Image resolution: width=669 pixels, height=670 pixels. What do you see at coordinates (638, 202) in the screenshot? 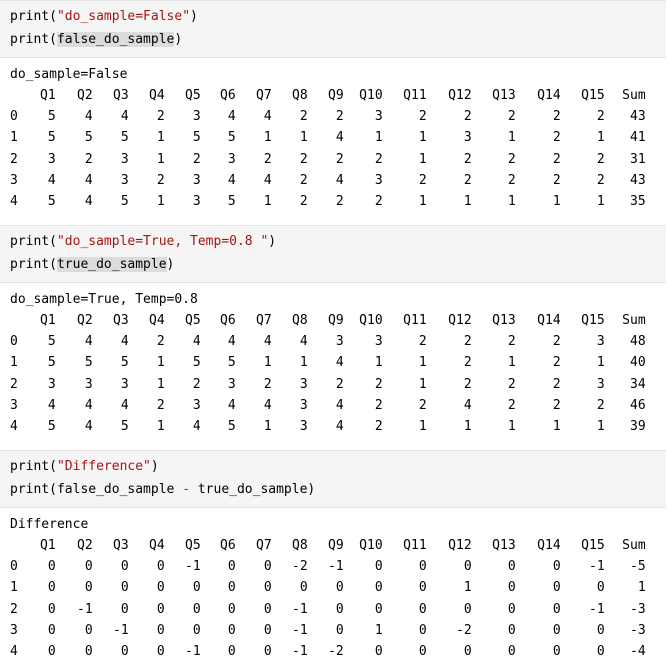
I see `table-cell: 35` at bounding box center [638, 202].